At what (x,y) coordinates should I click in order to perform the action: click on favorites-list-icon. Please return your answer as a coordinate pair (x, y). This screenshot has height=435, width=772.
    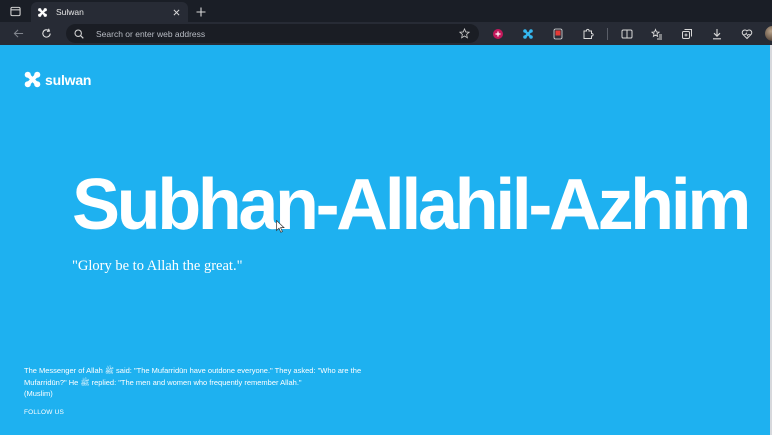
    Looking at the image, I should click on (656, 33).